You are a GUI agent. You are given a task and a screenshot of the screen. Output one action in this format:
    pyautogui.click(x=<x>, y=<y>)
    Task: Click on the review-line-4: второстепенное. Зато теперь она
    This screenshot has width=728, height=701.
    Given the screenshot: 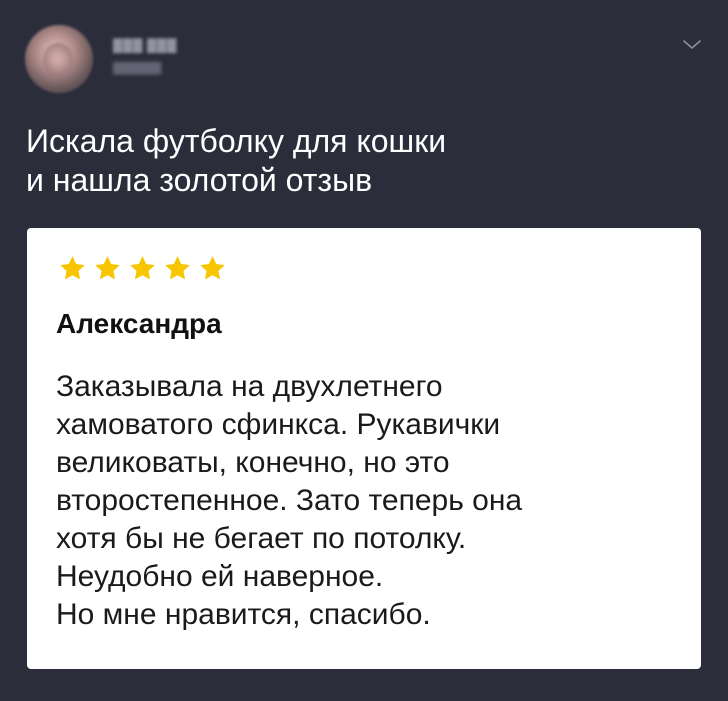 What is the action you would take?
    pyautogui.click(x=289, y=500)
    